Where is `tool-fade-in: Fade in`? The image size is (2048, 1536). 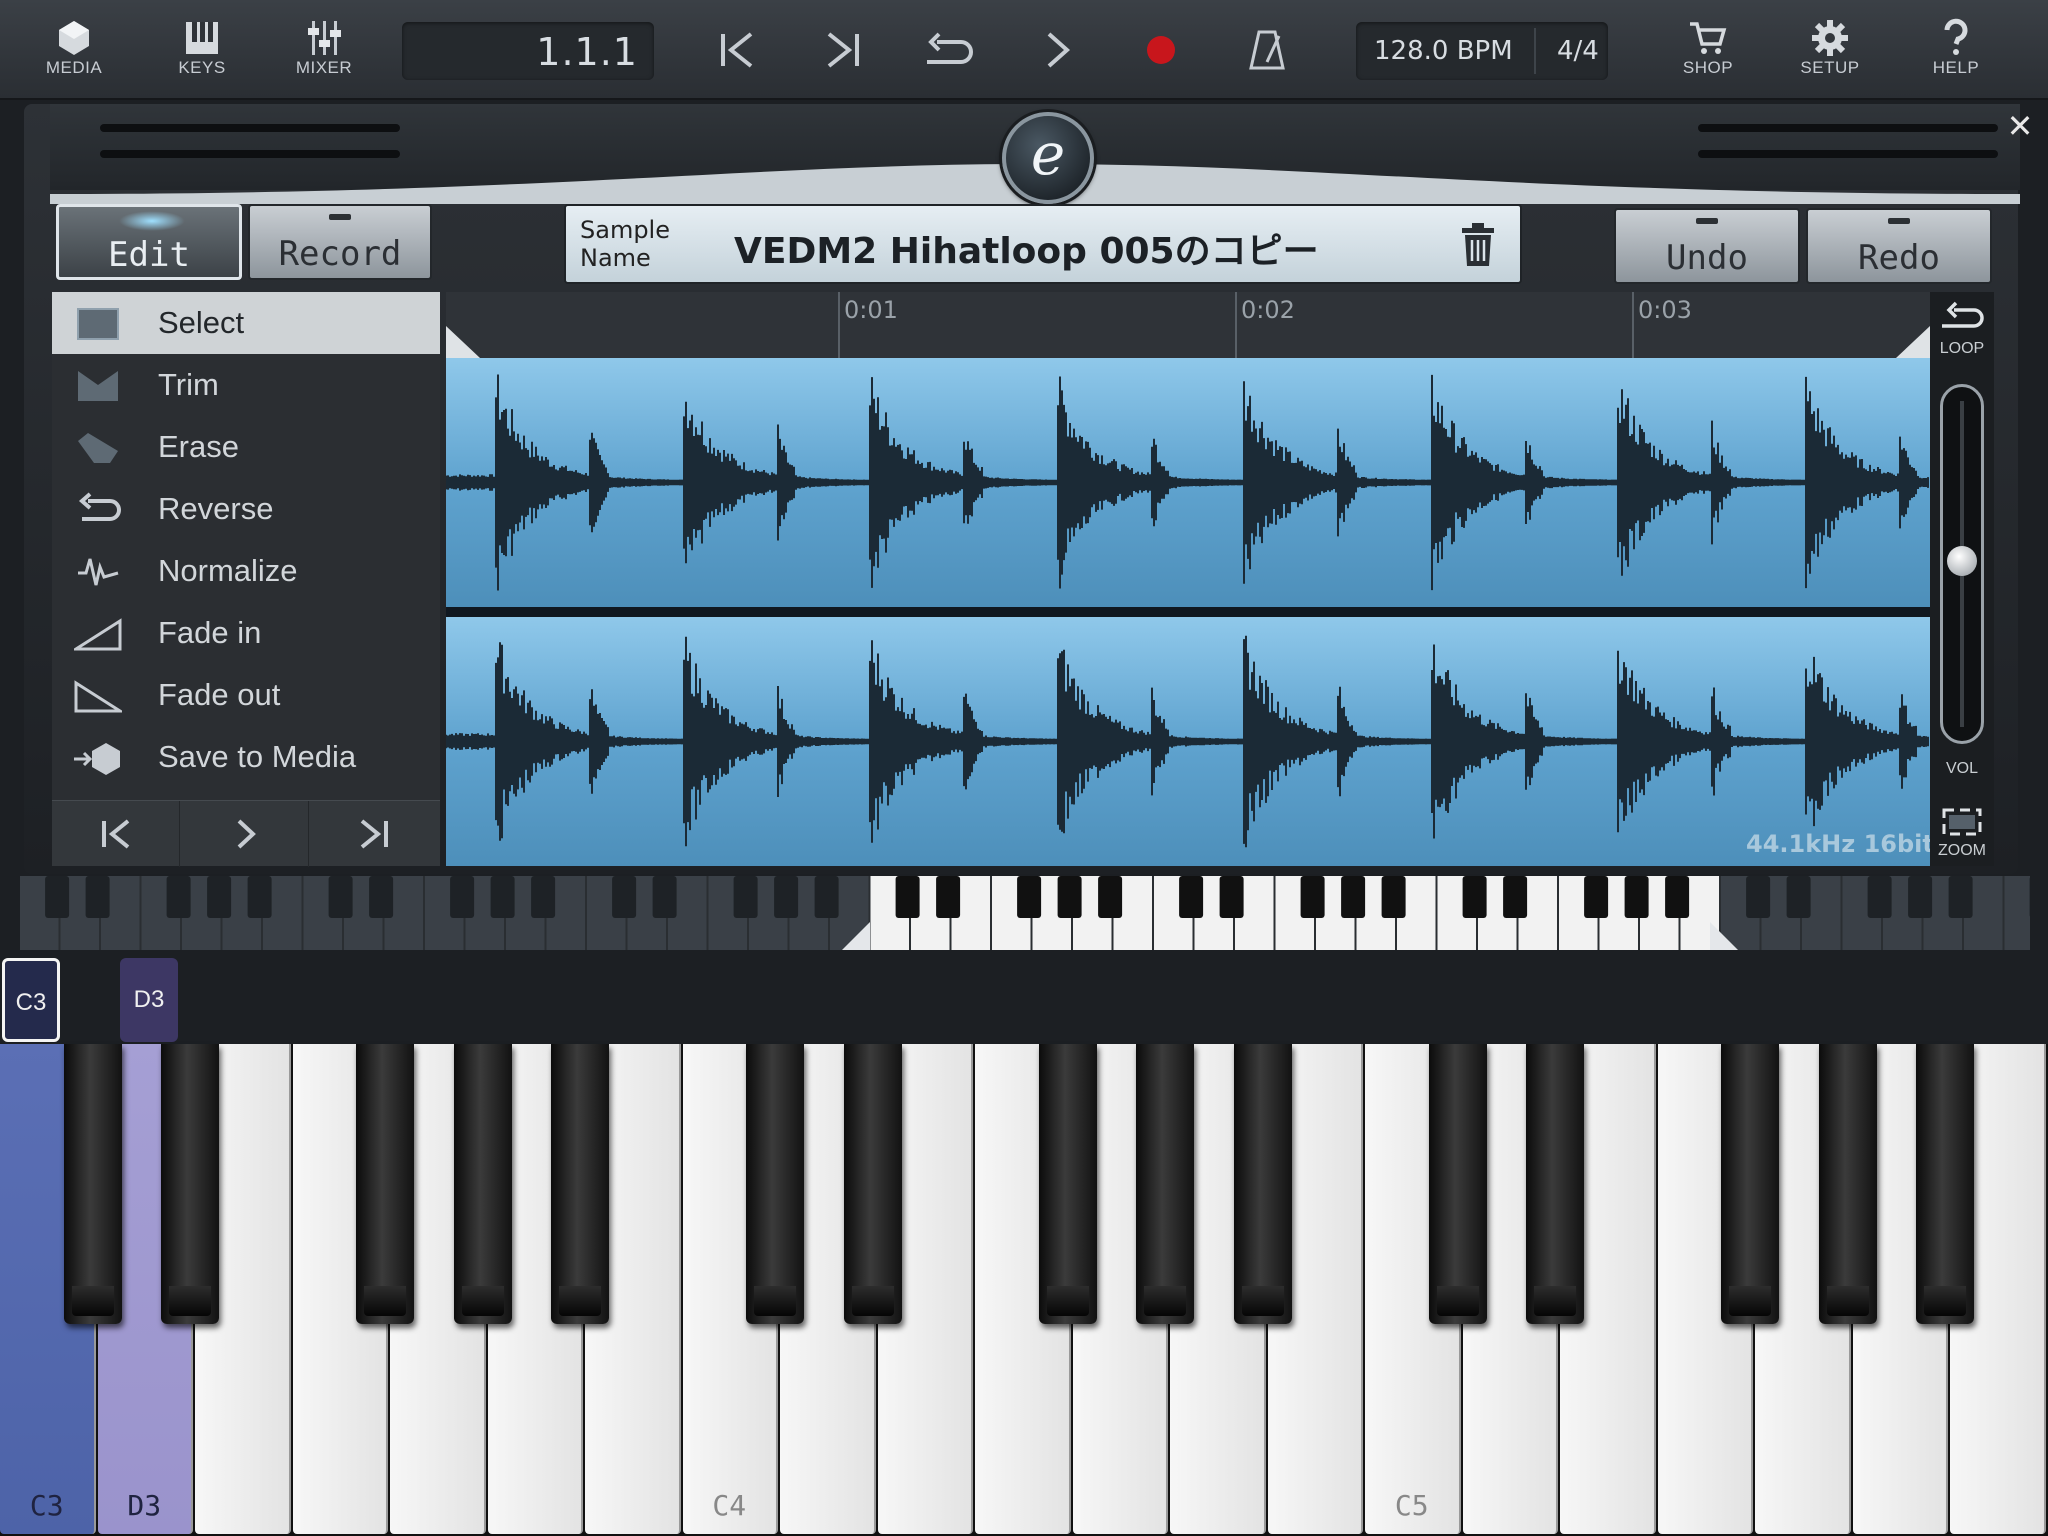 tool-fade-in: Fade in is located at coordinates (246, 633).